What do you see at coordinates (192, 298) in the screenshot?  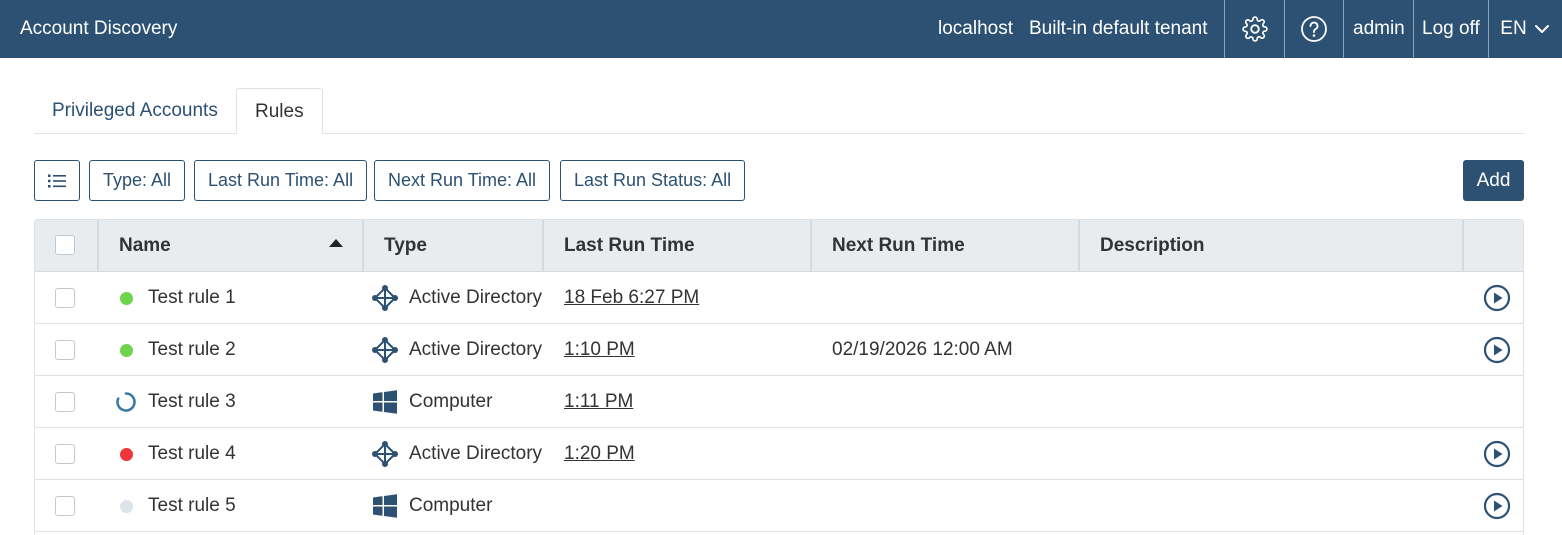 I see `rule-name: Test rule 1` at bounding box center [192, 298].